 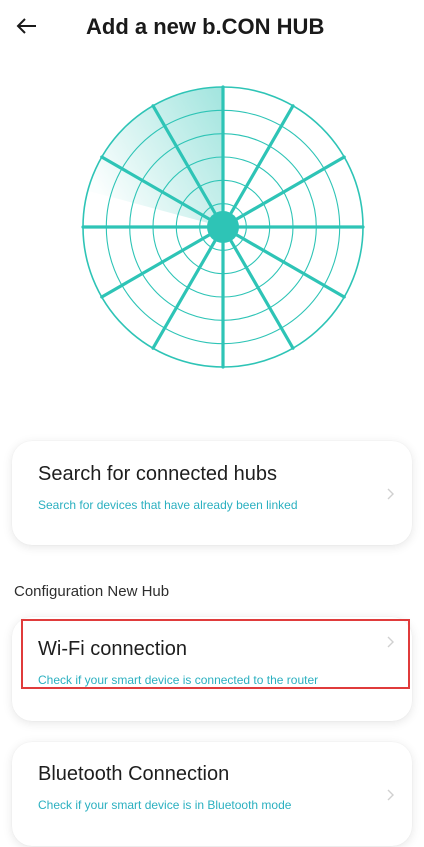 What do you see at coordinates (223, 227) in the screenshot?
I see `radar-center-dot` at bounding box center [223, 227].